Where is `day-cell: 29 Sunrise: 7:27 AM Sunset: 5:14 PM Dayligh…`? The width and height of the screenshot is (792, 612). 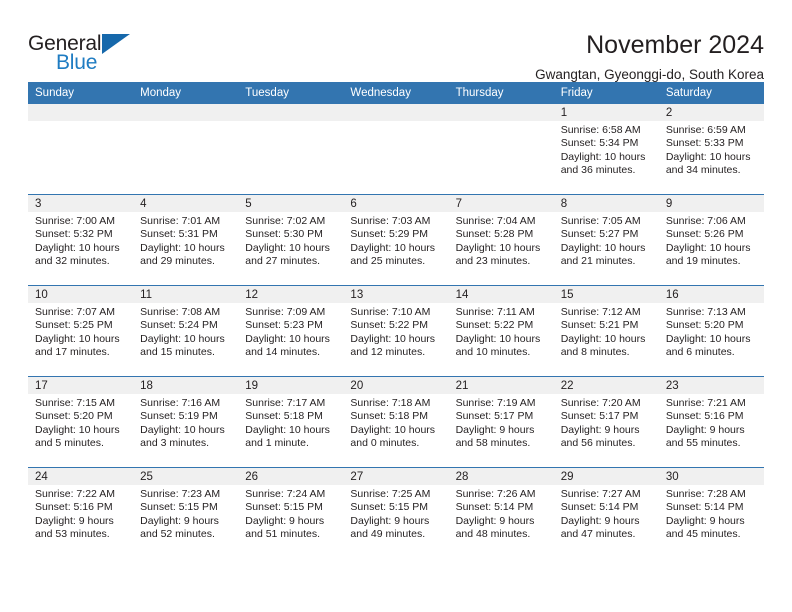 day-cell: 29 Sunrise: 7:27 AM Sunset: 5:14 PM Dayligh… is located at coordinates (606, 512).